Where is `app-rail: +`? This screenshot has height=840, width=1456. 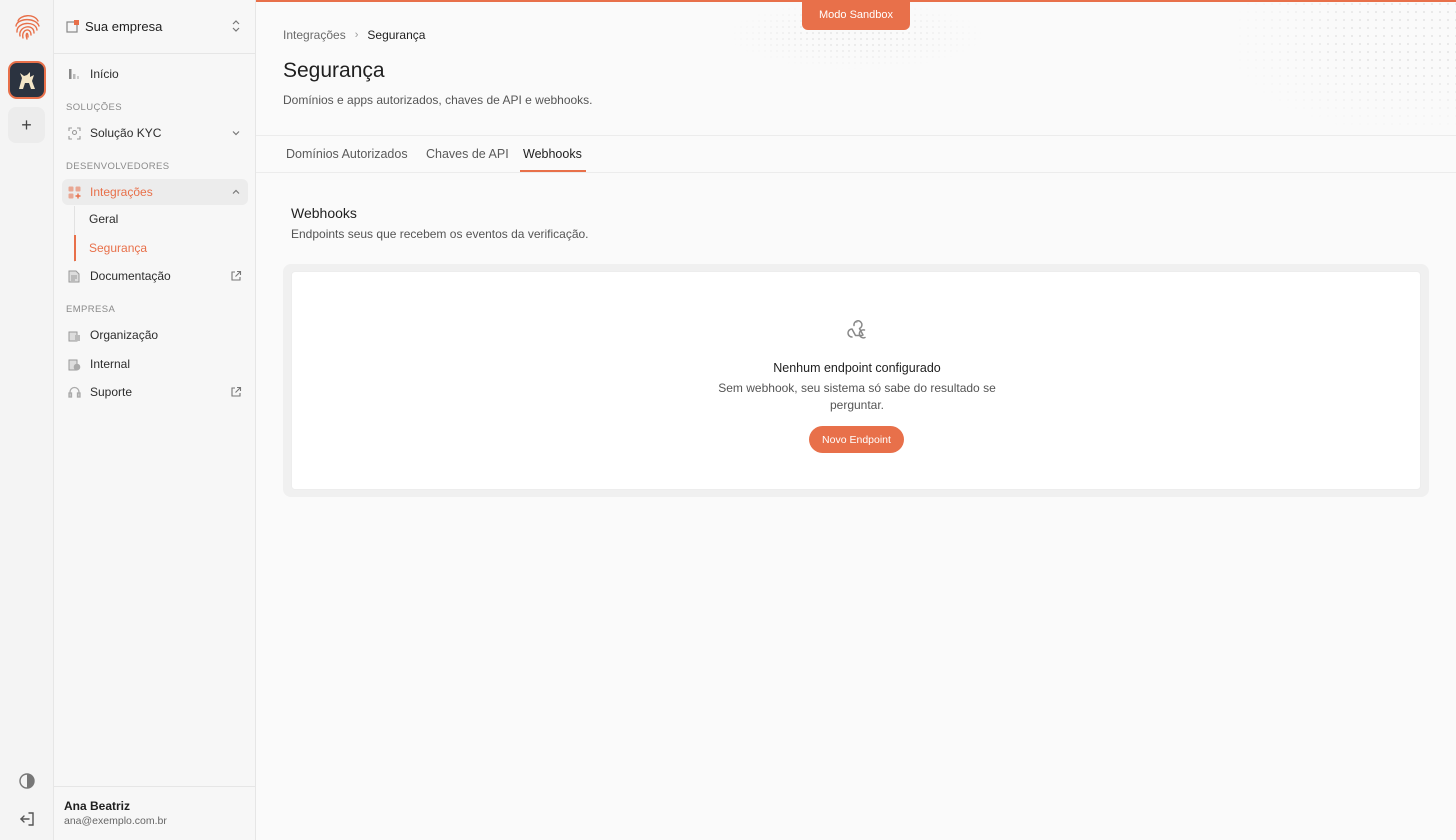
app-rail: + is located at coordinates (27, 420).